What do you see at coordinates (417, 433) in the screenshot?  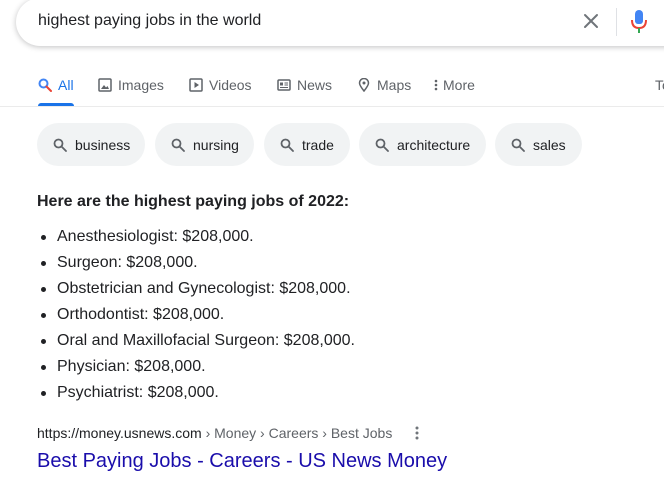 I see `more-options-icon` at bounding box center [417, 433].